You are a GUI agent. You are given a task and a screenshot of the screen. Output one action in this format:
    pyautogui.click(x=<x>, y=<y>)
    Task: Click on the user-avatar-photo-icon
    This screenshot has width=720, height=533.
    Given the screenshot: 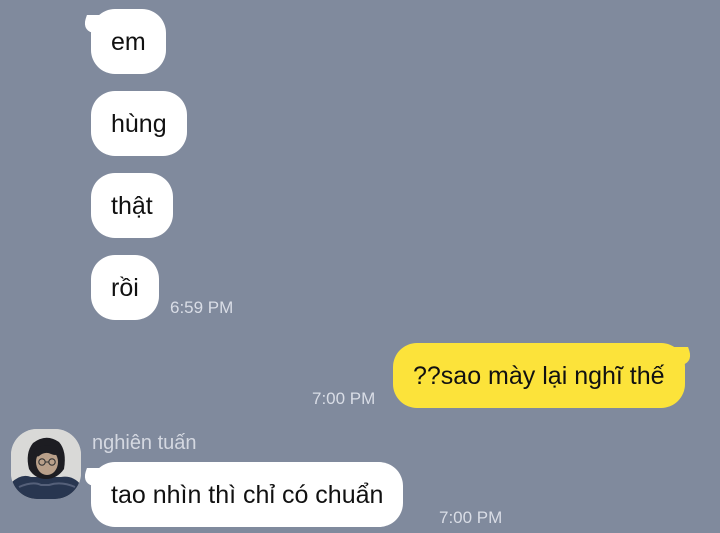 What is the action you would take?
    pyautogui.click(x=46, y=464)
    